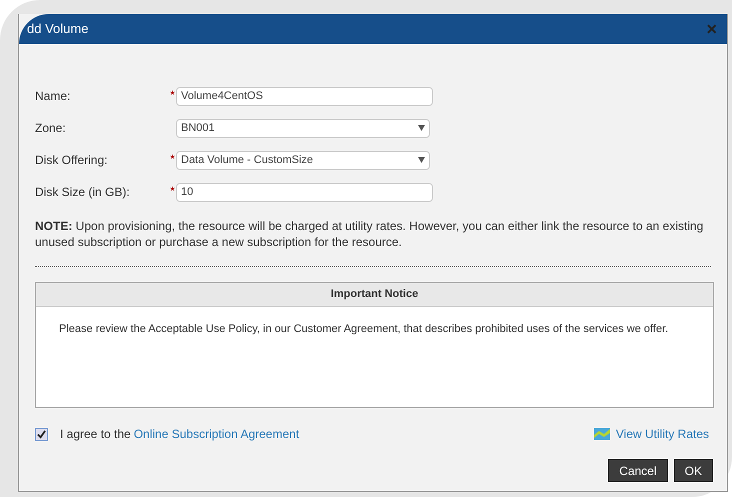 This screenshot has height=497, width=732. I want to click on agreement-text: I agree to the, so click(95, 434).